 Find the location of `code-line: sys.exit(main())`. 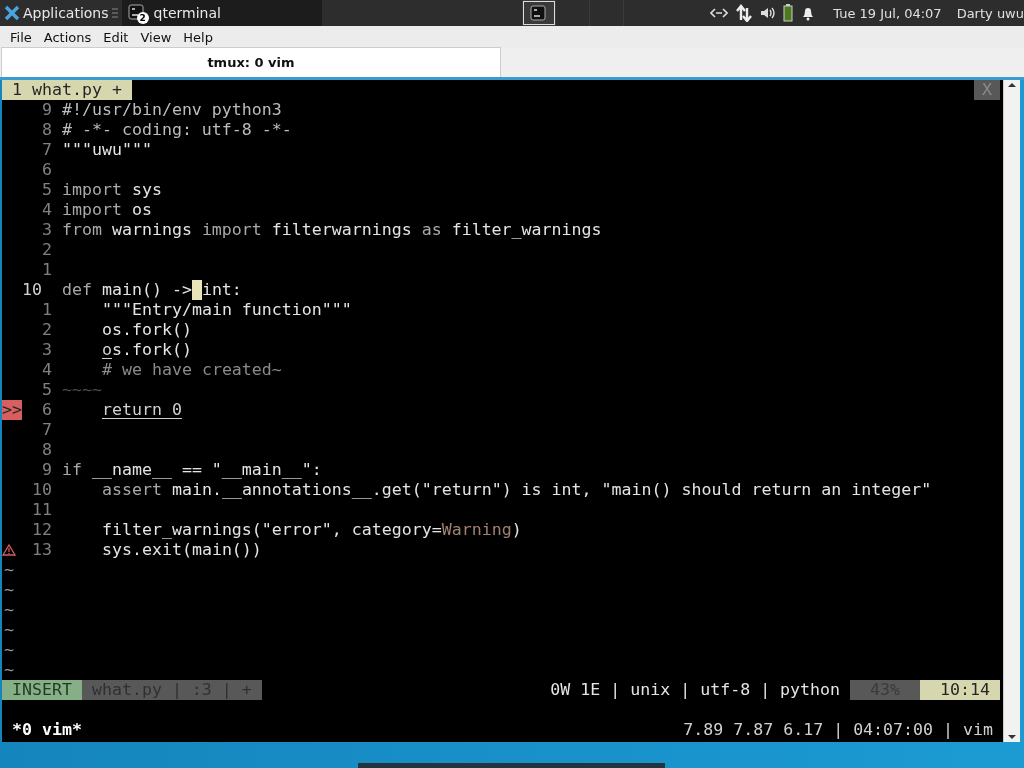

code-line: sys.exit(main()) is located at coordinates (181, 550).